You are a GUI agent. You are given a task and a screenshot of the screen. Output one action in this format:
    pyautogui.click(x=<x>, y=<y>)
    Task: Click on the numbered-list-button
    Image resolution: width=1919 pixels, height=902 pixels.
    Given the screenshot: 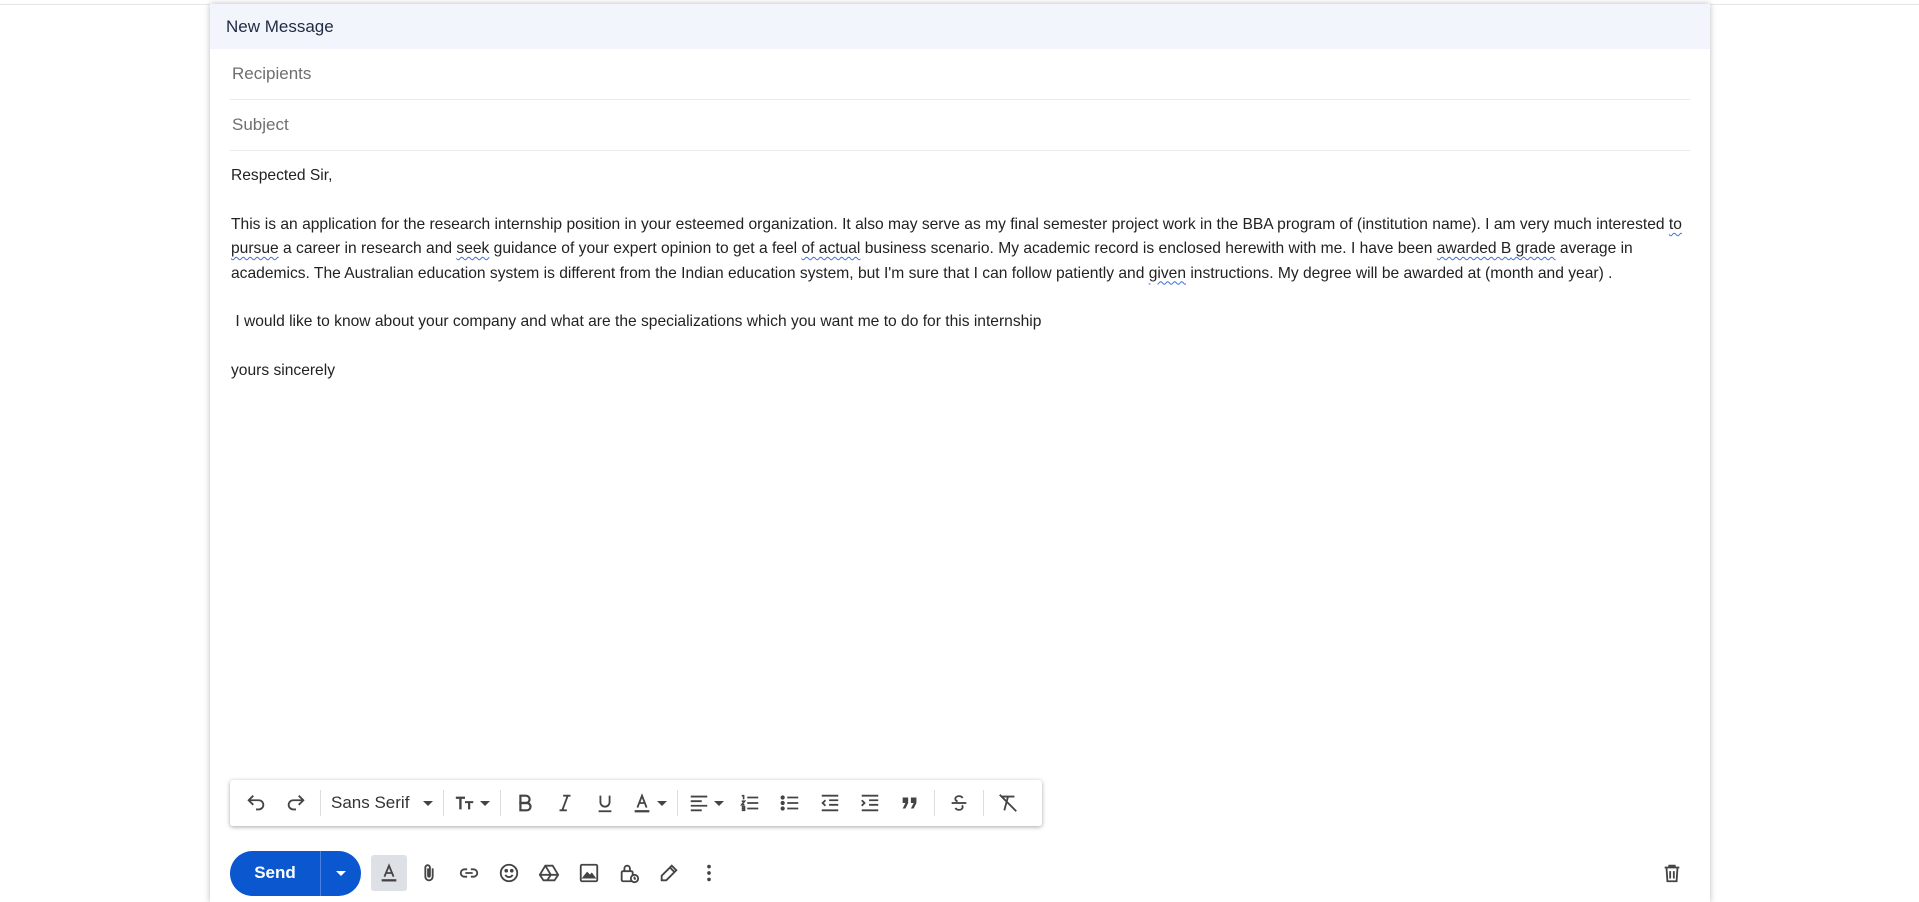 What is the action you would take?
    pyautogui.click(x=750, y=803)
    